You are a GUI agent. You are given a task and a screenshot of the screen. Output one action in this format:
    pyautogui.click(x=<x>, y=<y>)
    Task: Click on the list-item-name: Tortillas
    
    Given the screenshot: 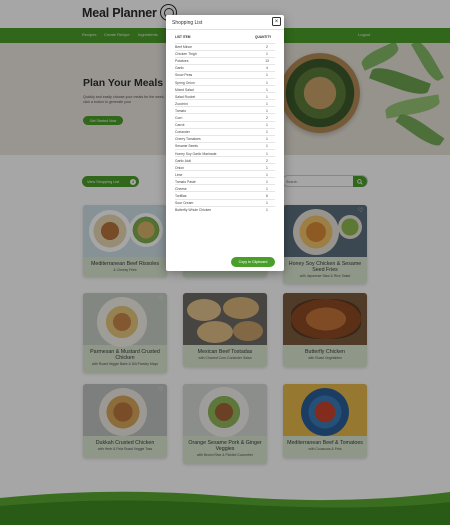 What is the action you would take?
    pyautogui.click(x=181, y=196)
    